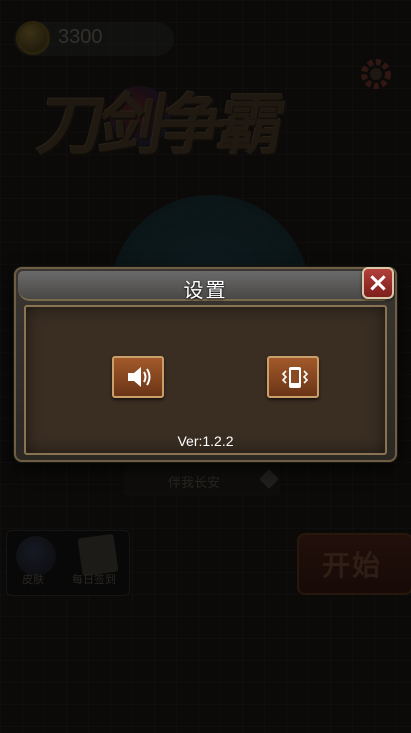 The height and width of the screenshot is (733, 411). Describe the element at coordinates (205, 290) in the screenshot. I see `dialog-title: 设置` at that location.